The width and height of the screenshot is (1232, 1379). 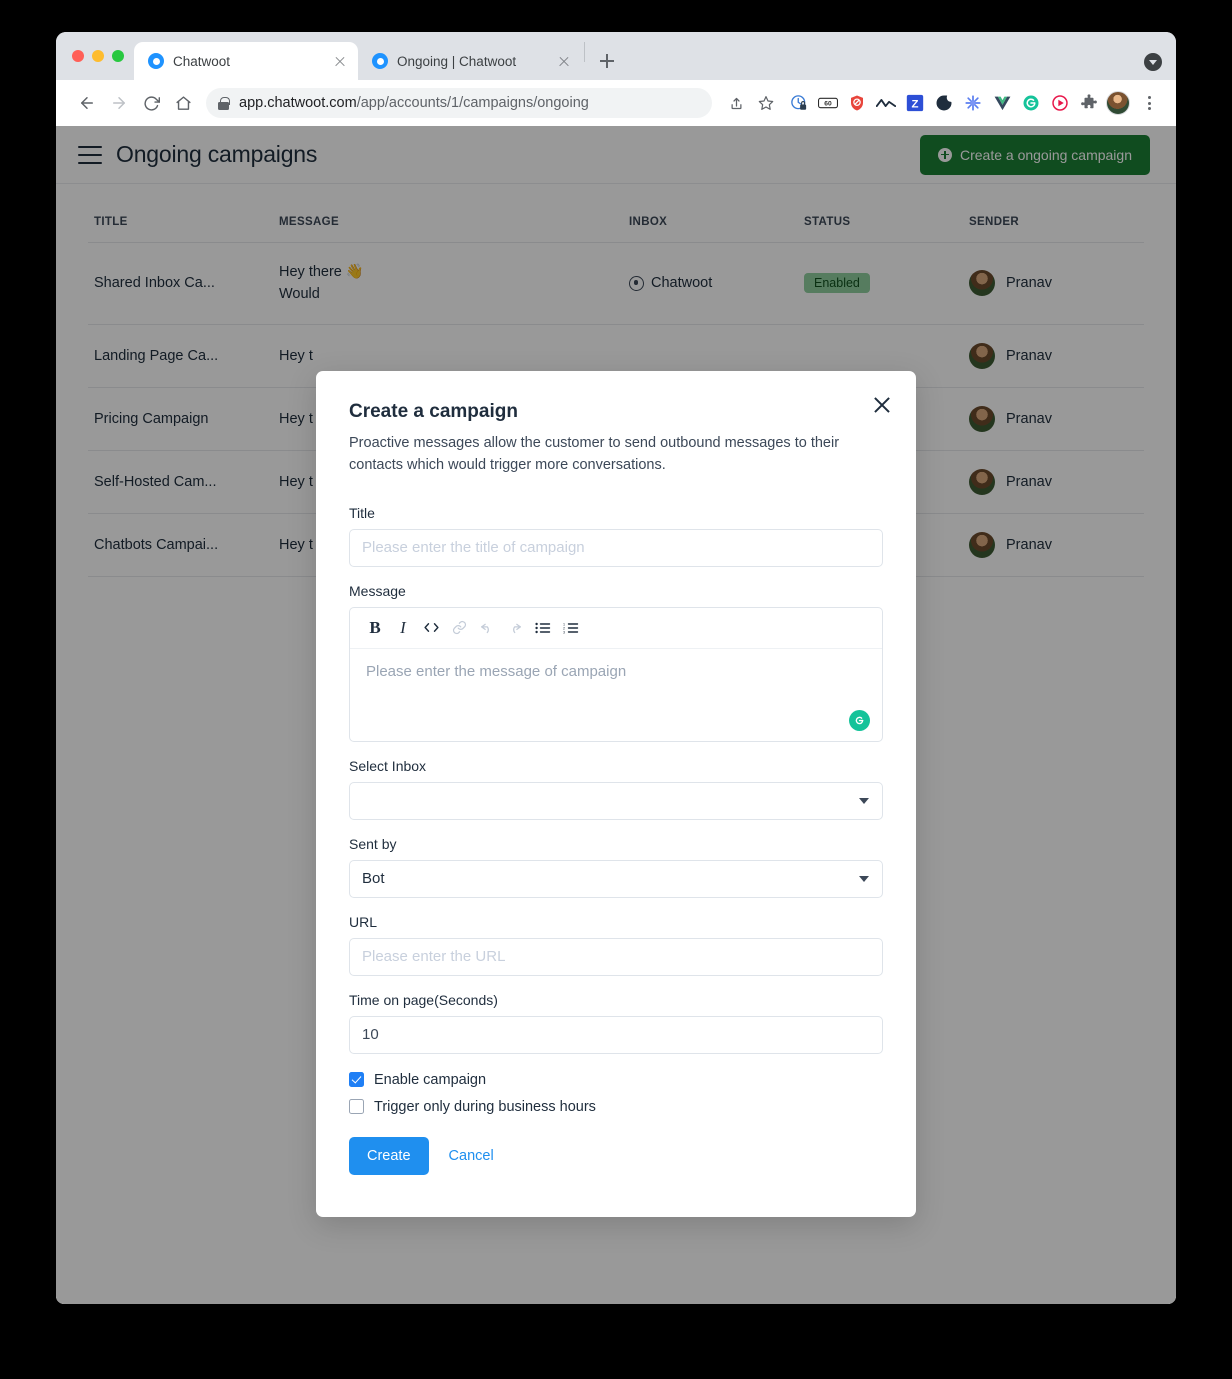 I want to click on share-icon, so click(x=736, y=103).